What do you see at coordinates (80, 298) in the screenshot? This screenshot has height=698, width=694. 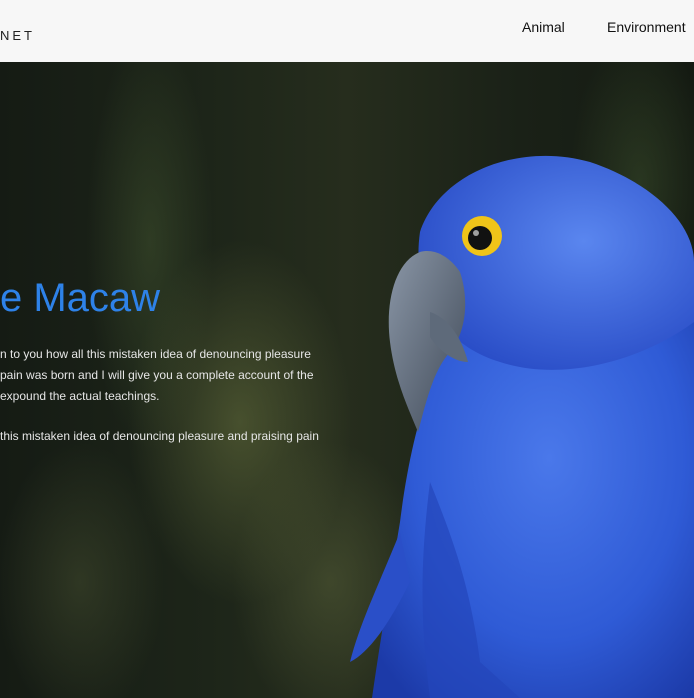 I see `hero-title: e Macaw` at bounding box center [80, 298].